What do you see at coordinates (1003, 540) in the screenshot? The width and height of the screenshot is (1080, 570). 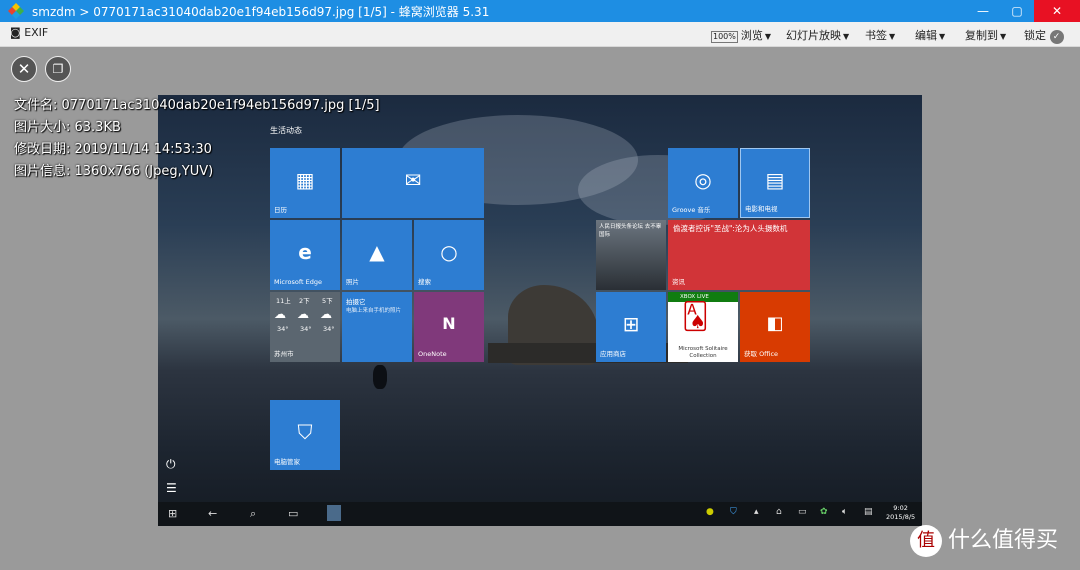 I see `watermark-text: 什么值得买` at bounding box center [1003, 540].